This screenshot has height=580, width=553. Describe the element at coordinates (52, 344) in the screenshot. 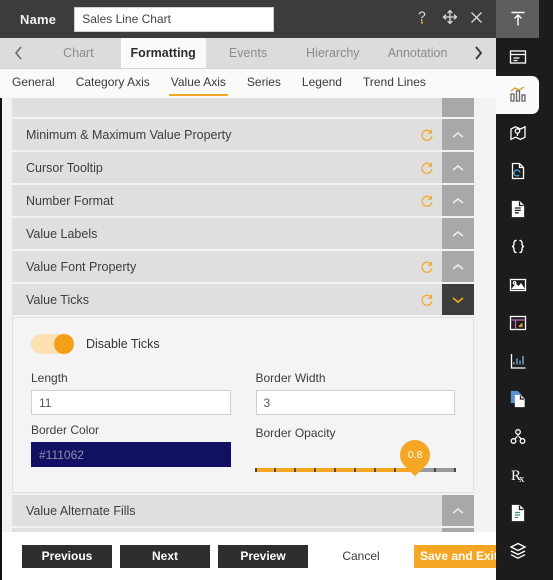

I see `disable-ticks-toggle` at that location.